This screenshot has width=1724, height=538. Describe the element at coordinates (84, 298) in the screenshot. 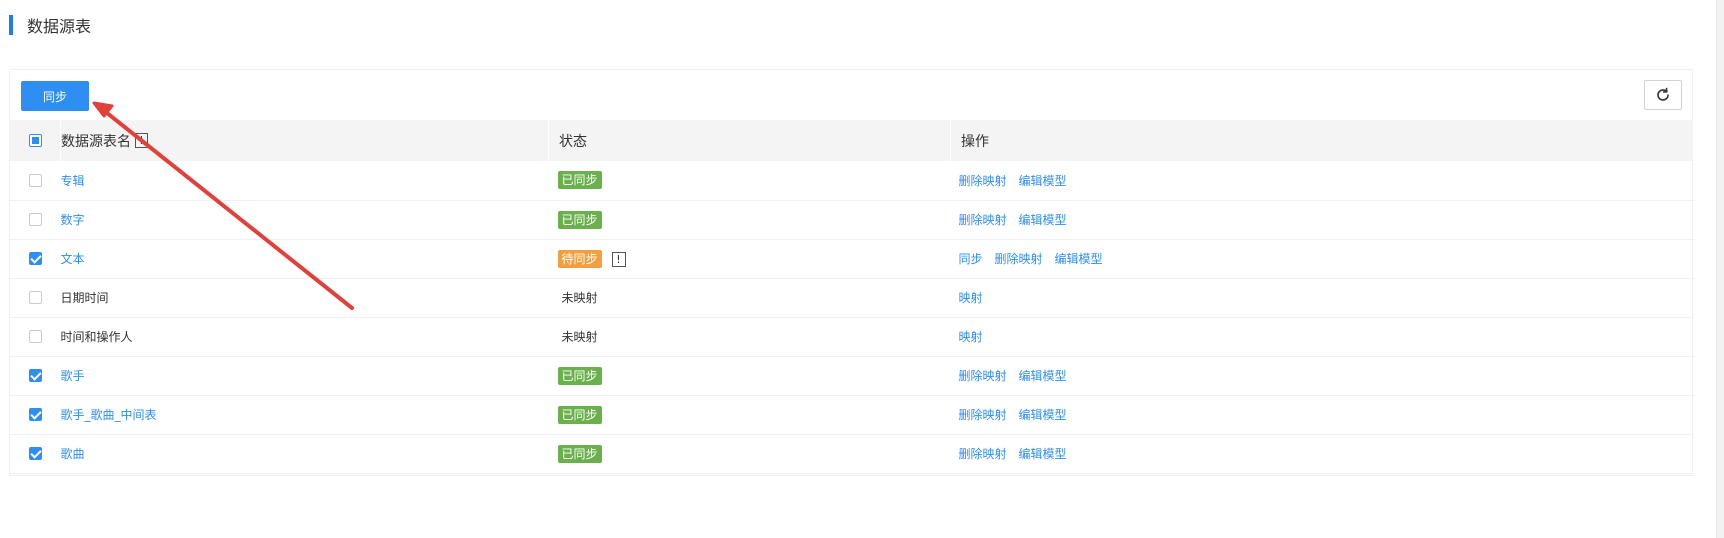

I see `table-name-text: 日期时间` at that location.